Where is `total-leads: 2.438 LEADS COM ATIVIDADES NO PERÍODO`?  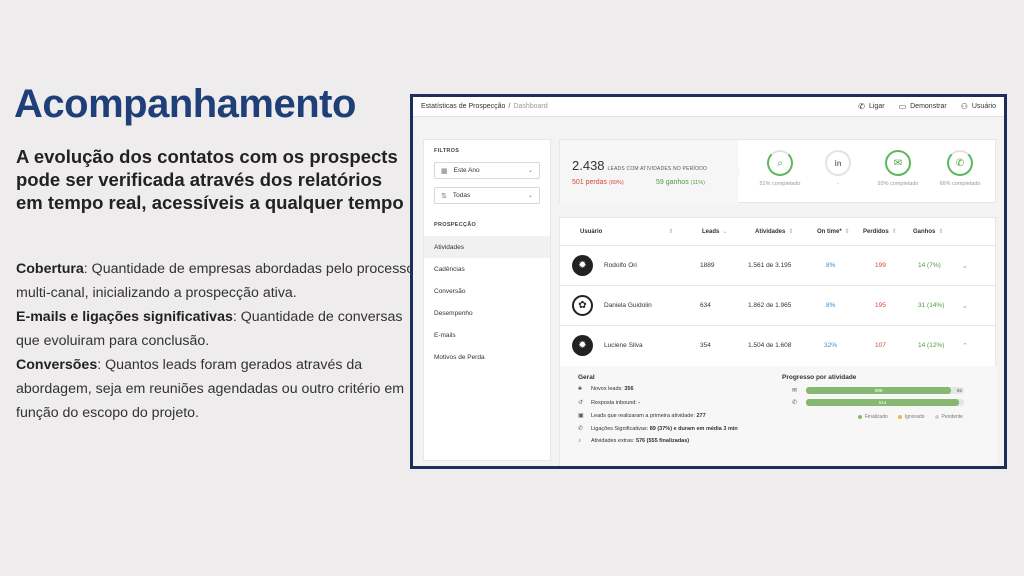
total-leads: 2.438 LEADS COM ATIVIDADES NO PERÍODO is located at coordinates (640, 165).